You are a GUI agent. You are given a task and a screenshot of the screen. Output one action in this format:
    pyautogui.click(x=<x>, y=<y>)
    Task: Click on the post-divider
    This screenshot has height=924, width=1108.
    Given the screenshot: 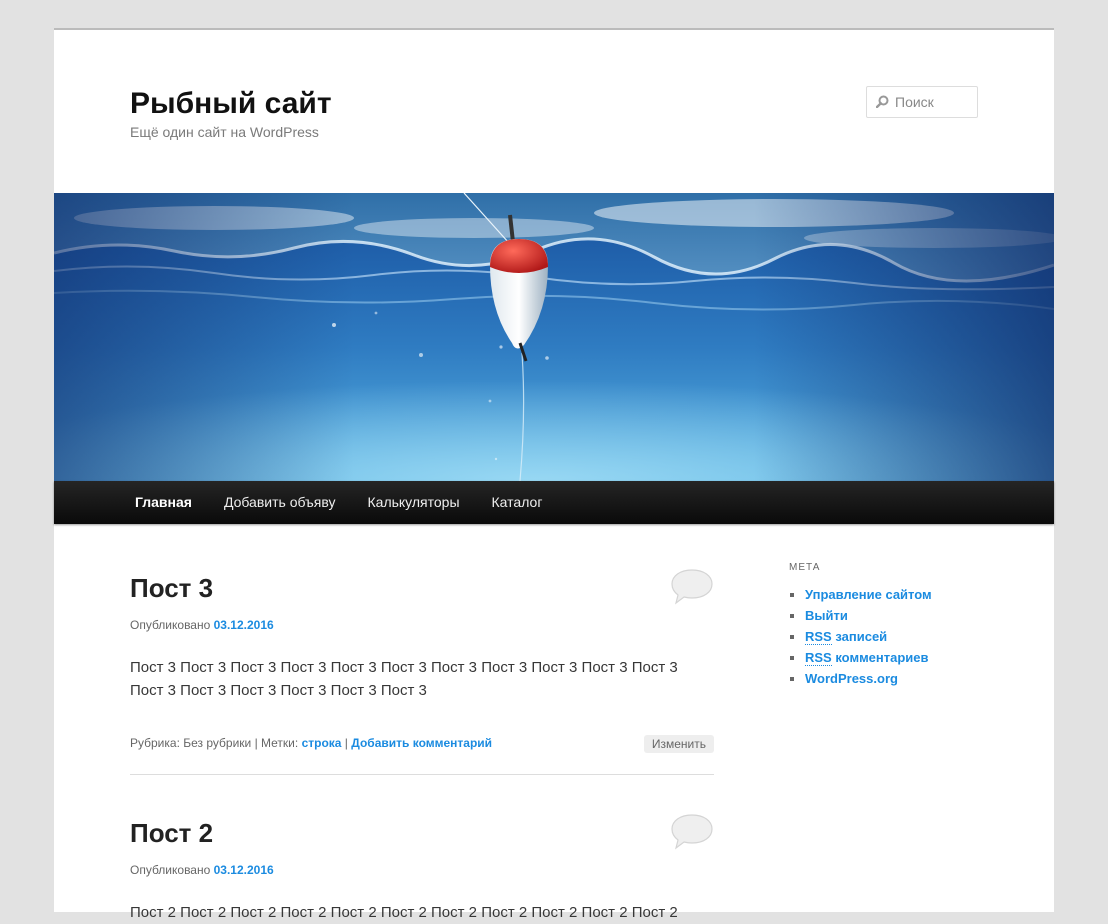 What is the action you would take?
    pyautogui.click(x=422, y=774)
    